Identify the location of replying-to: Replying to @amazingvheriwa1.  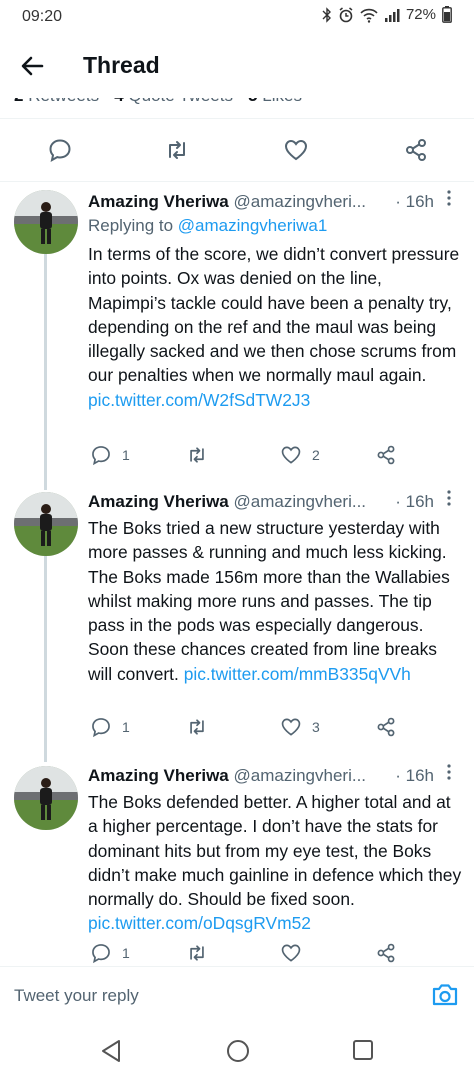
(207, 226).